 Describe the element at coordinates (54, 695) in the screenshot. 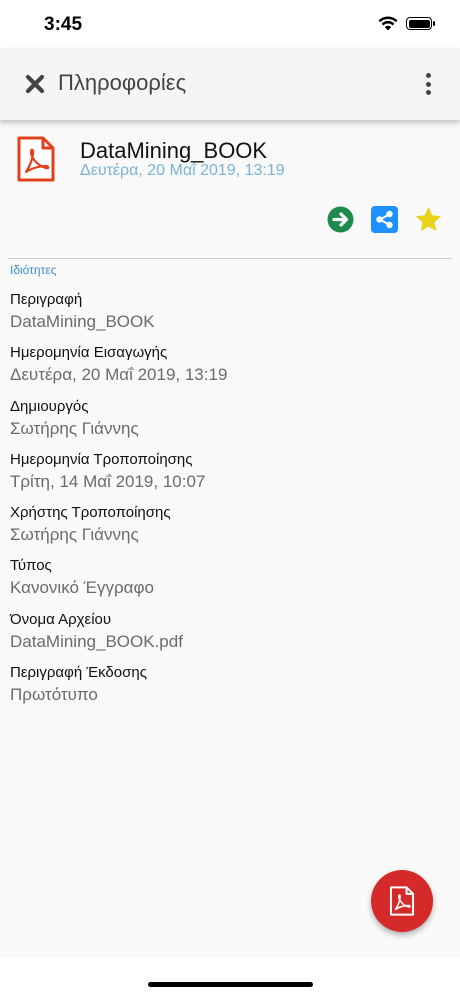

I see `property-value: Πρωτότυπο` at that location.